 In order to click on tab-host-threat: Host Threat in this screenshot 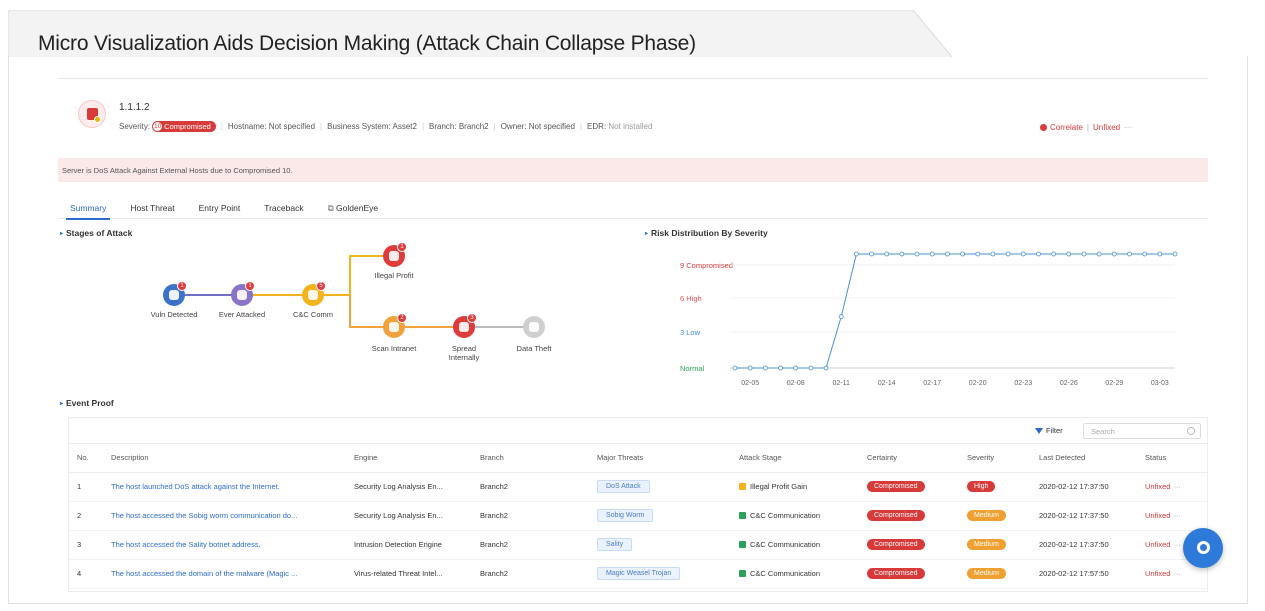, I will do `click(152, 211)`.